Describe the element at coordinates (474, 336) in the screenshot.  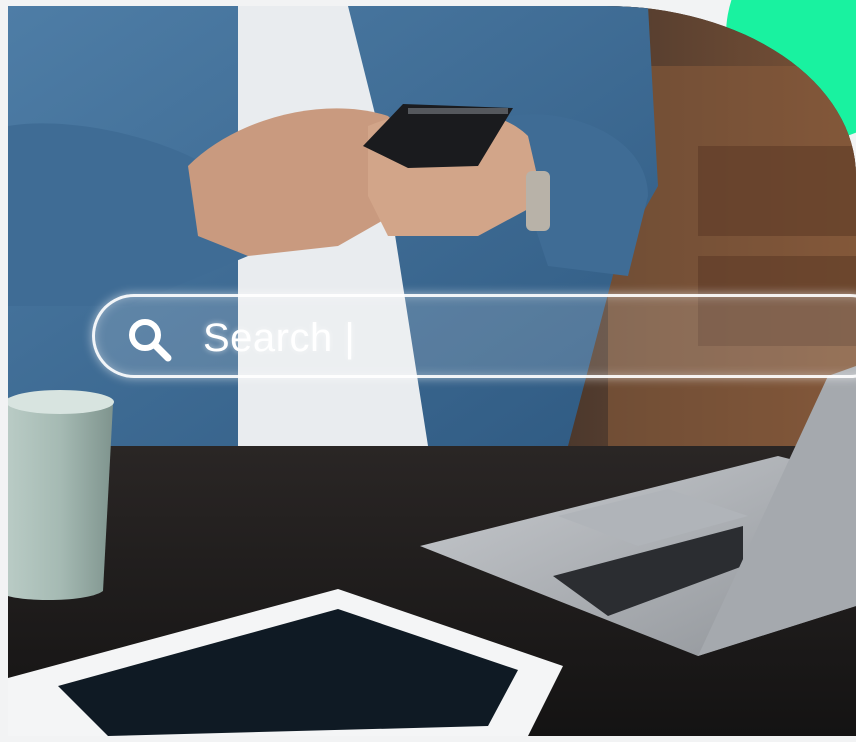
I see `search-bar: Search |` at that location.